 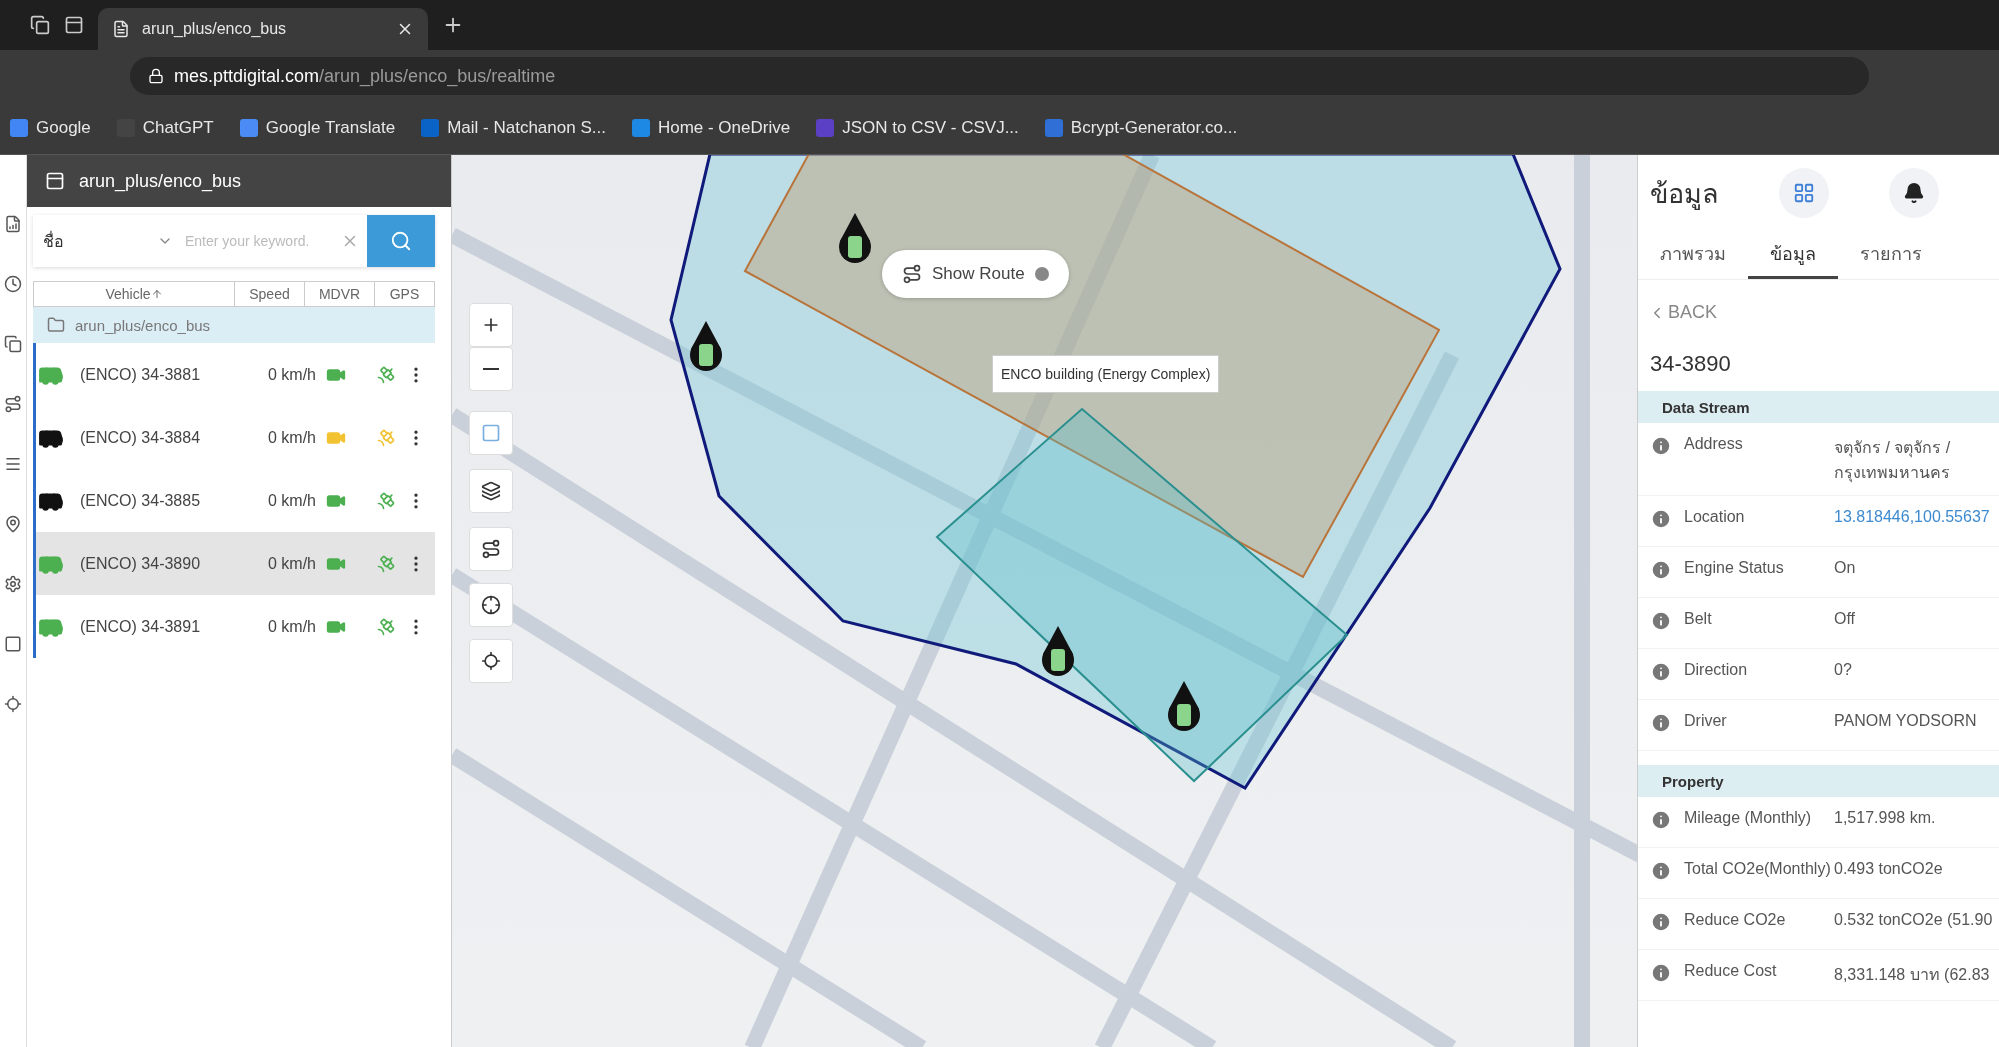 I want to click on tab: รายการ, so click(x=1891, y=255).